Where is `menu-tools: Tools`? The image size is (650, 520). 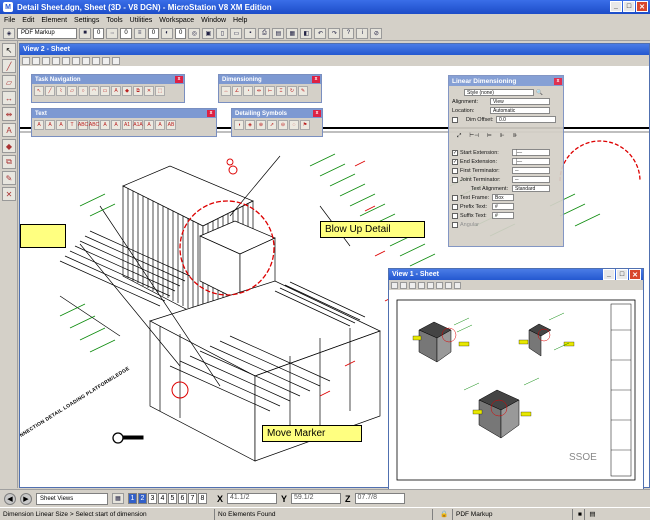
menu-tools: Tools is located at coordinates (114, 20).